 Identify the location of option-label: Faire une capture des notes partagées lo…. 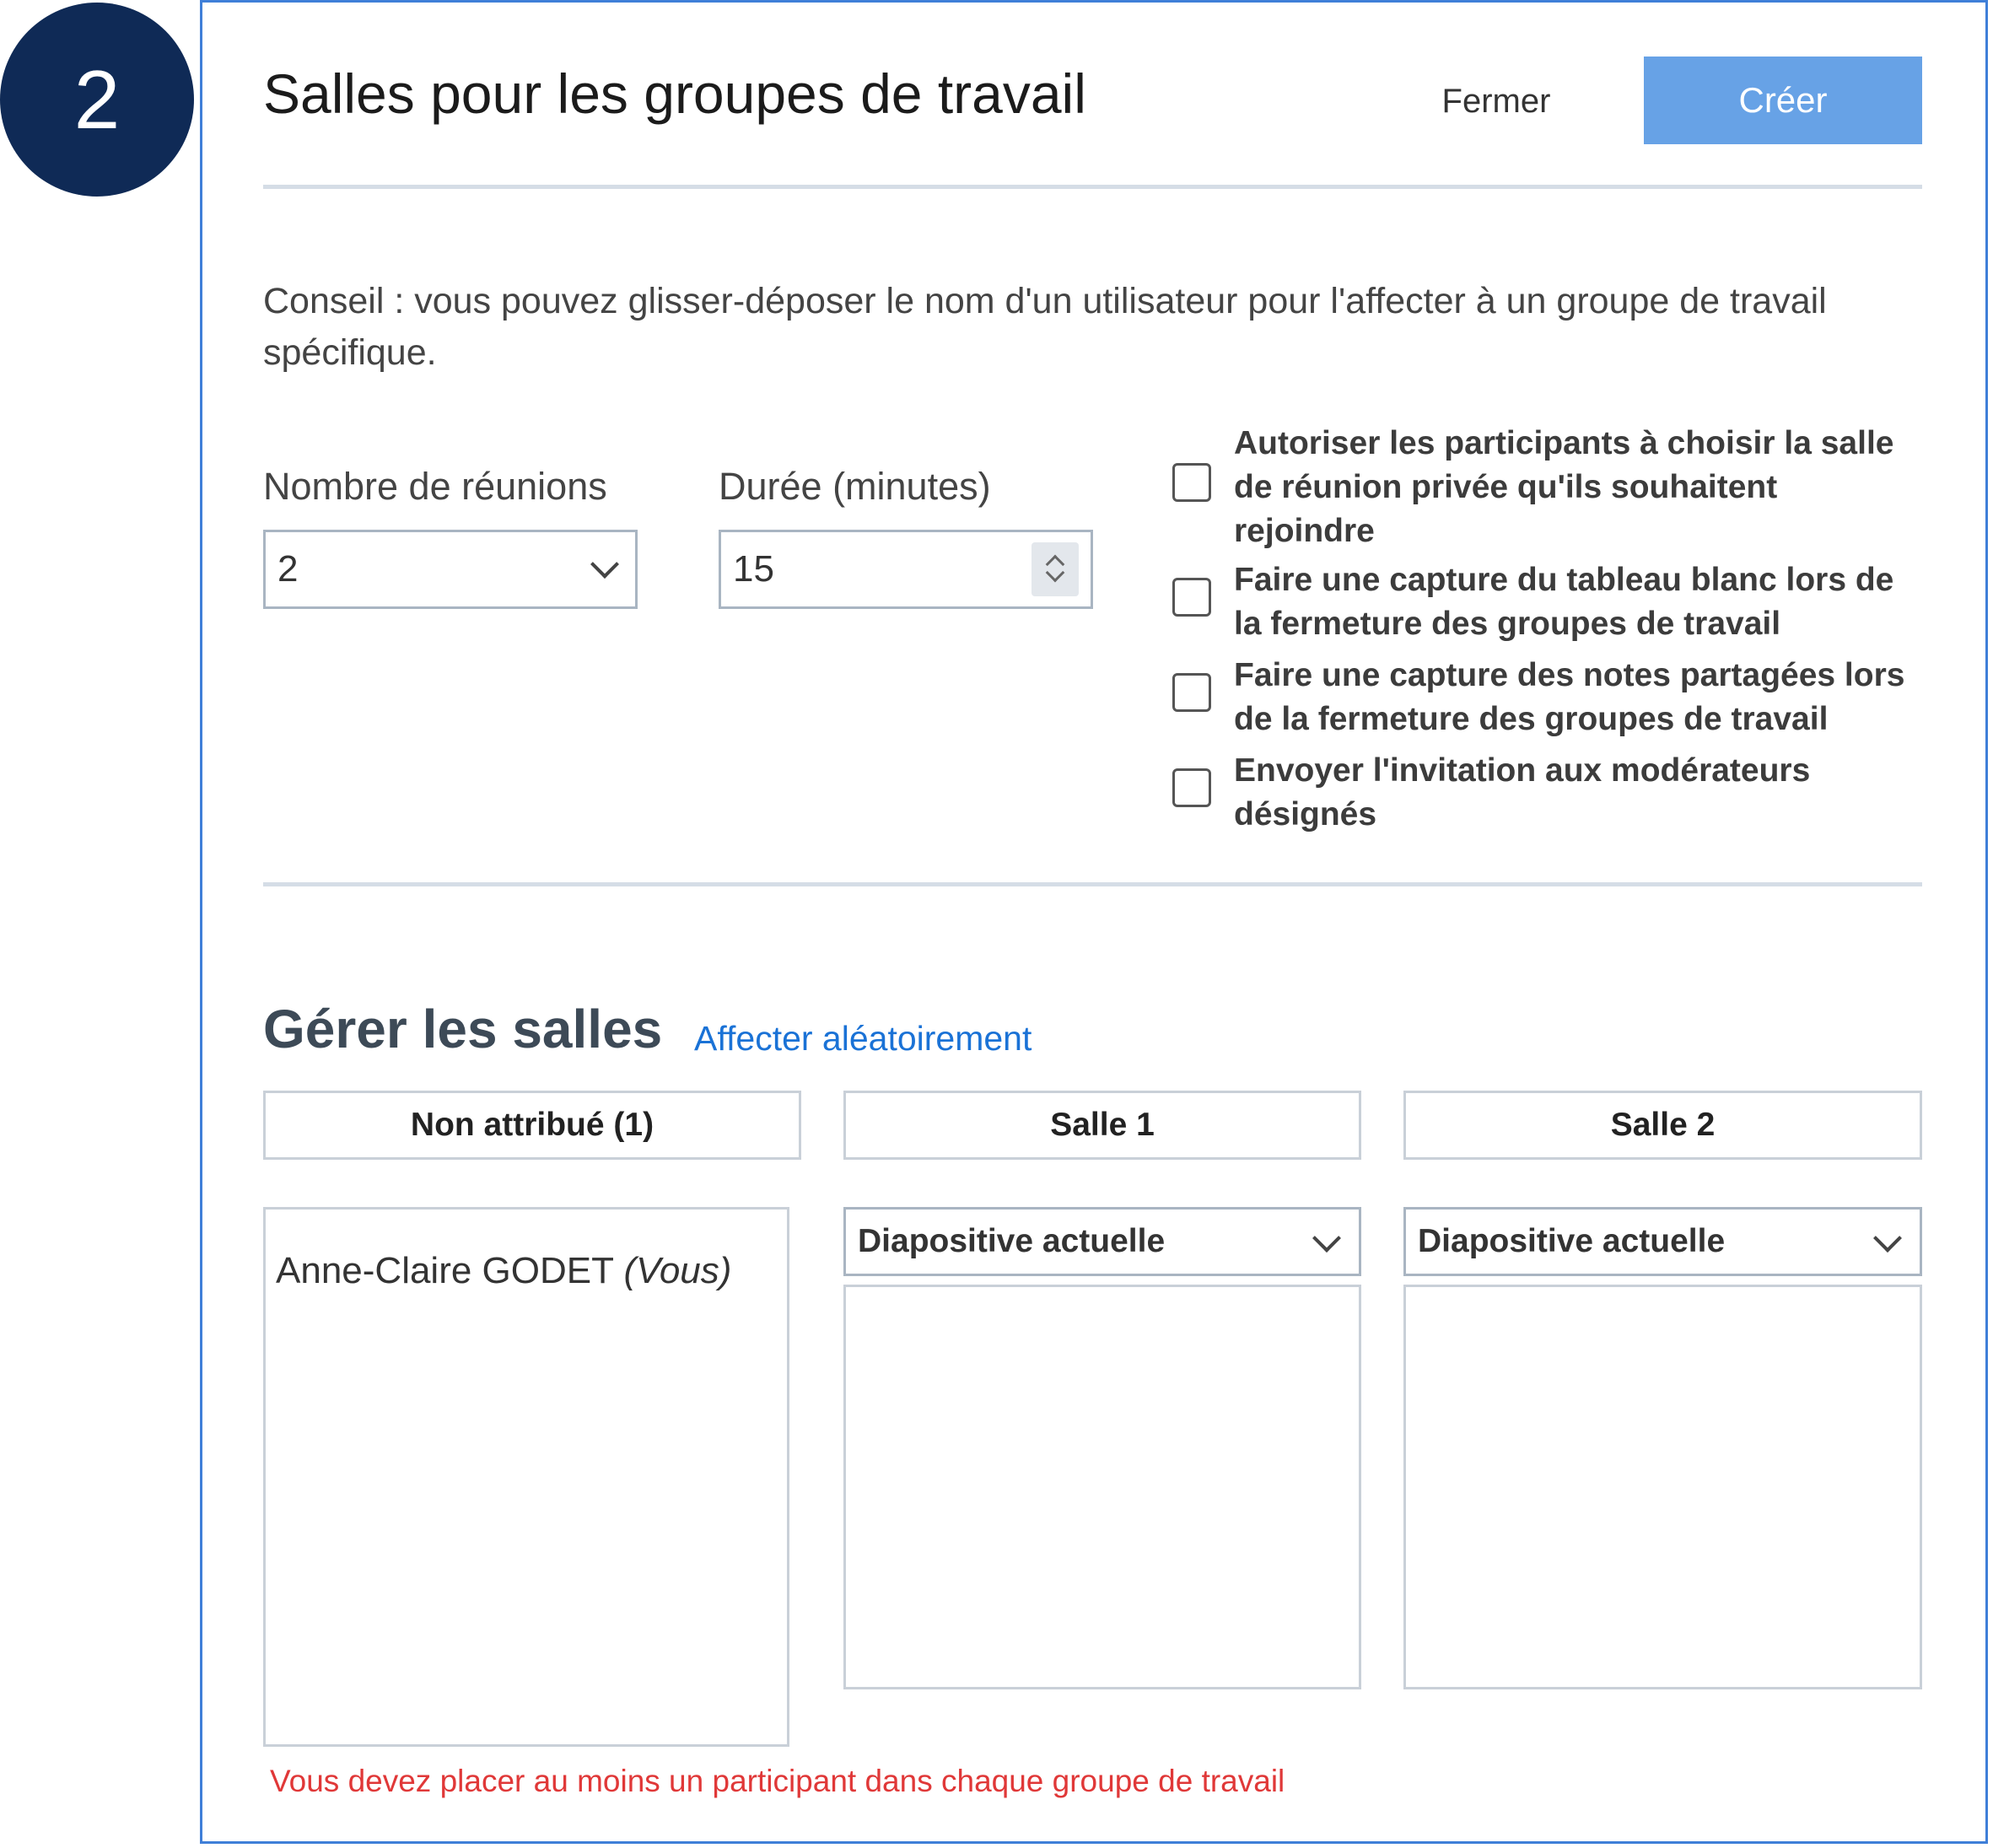
(1569, 697).